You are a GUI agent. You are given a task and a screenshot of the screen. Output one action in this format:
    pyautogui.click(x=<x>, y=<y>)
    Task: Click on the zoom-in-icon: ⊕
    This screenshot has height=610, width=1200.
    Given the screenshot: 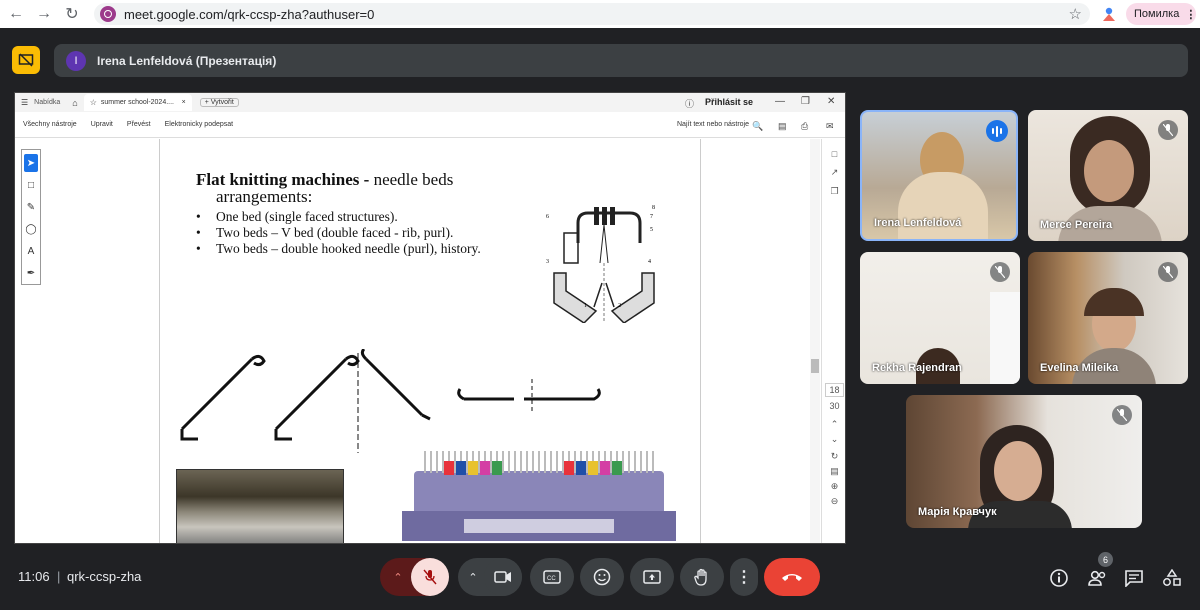 What is the action you would take?
    pyautogui.click(x=834, y=486)
    